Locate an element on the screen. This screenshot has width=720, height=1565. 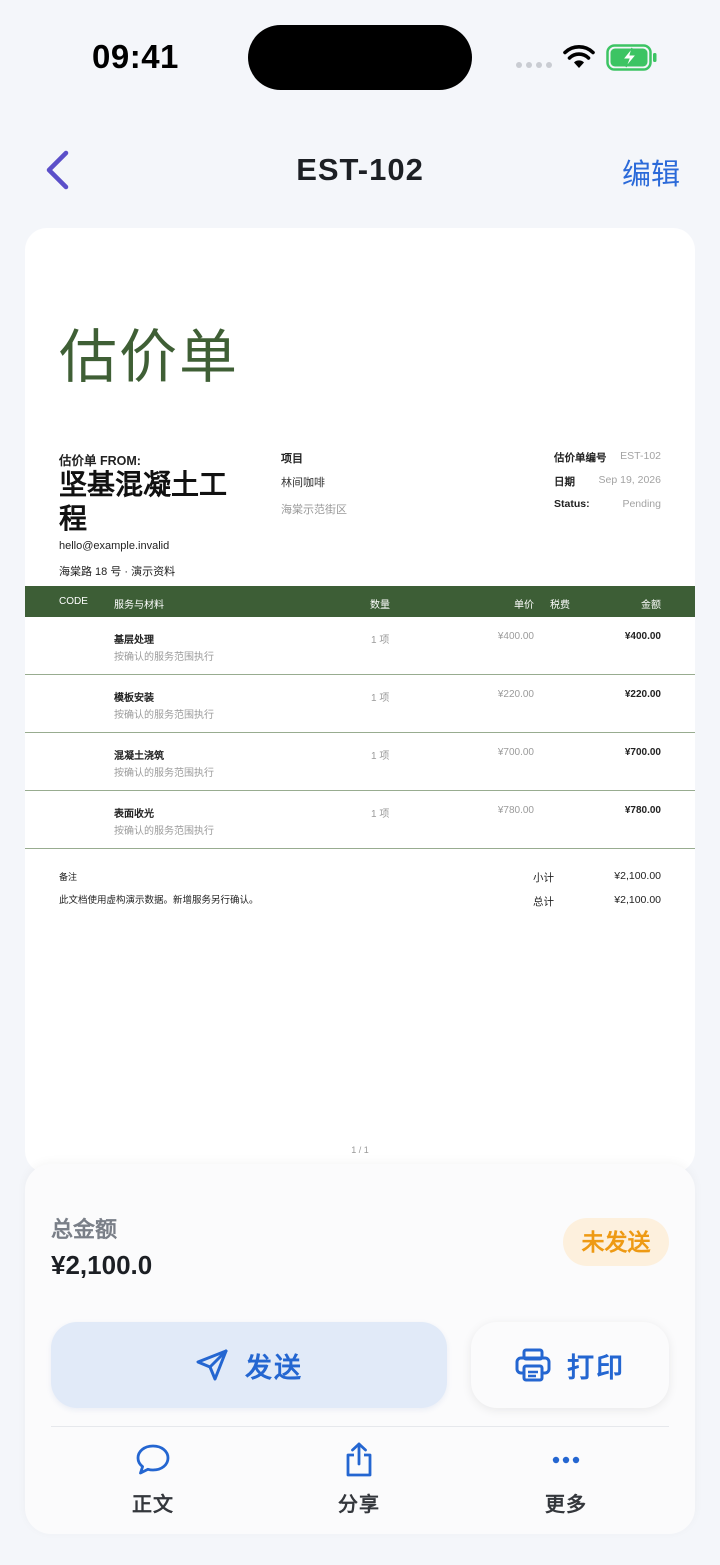
tab-body-text: 正文 is located at coordinates (153, 1479).